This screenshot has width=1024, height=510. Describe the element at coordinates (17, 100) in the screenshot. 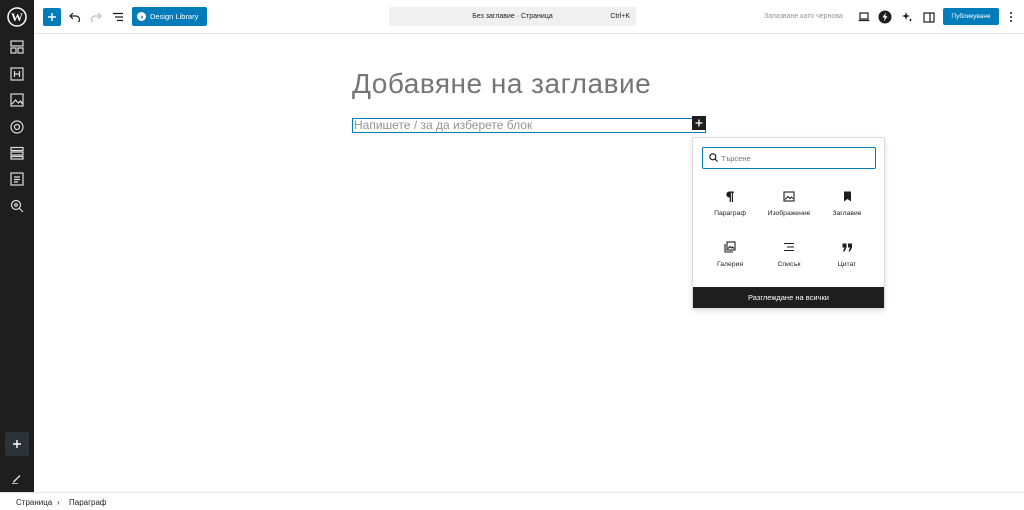

I see `media-icon` at that location.